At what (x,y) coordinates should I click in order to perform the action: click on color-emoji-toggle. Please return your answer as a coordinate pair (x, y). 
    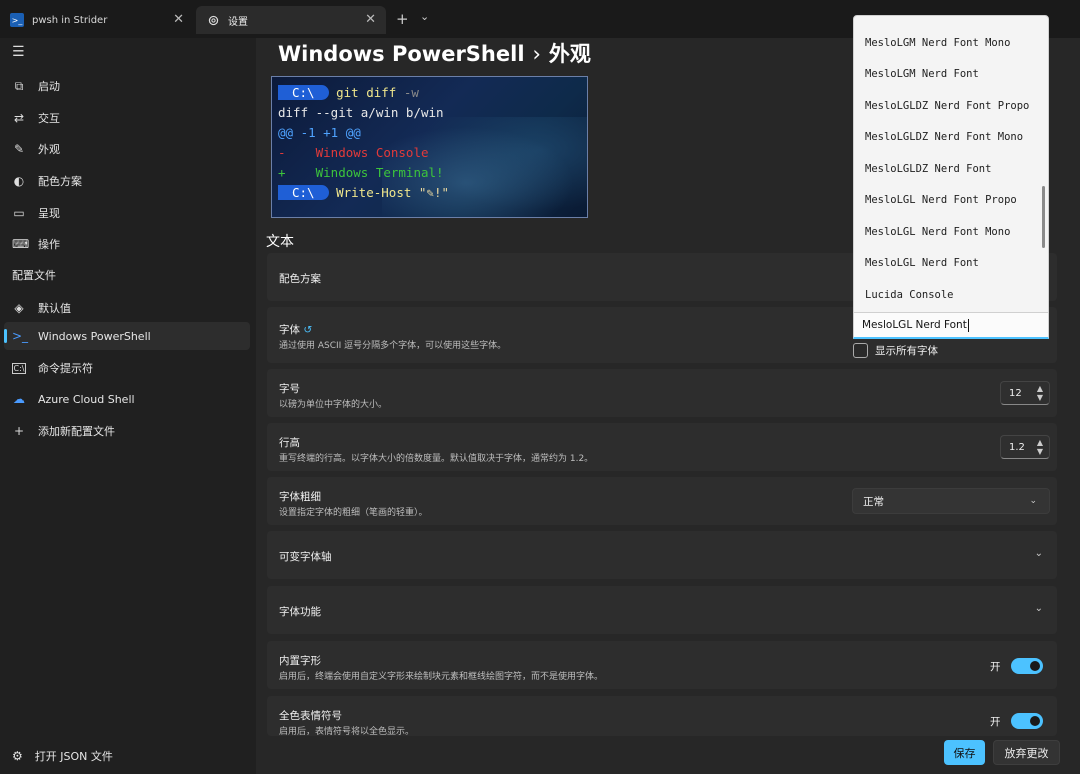
    Looking at the image, I should click on (1027, 721).